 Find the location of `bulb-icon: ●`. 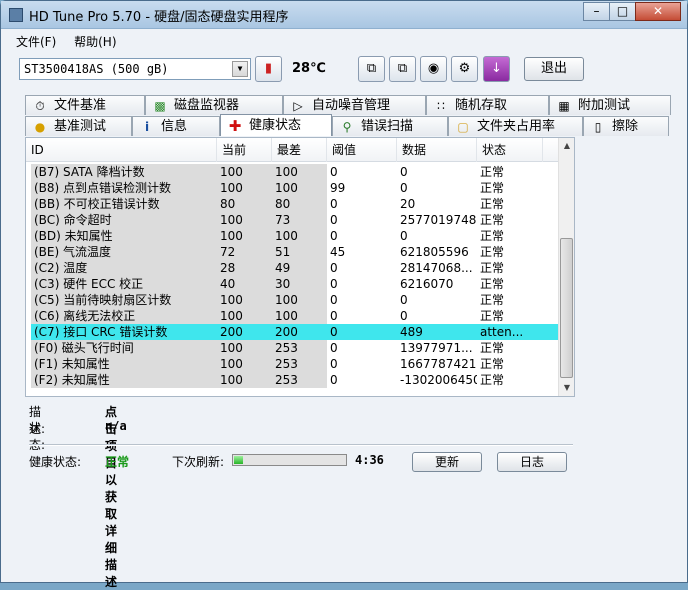

bulb-icon: ● is located at coordinates (40, 126).